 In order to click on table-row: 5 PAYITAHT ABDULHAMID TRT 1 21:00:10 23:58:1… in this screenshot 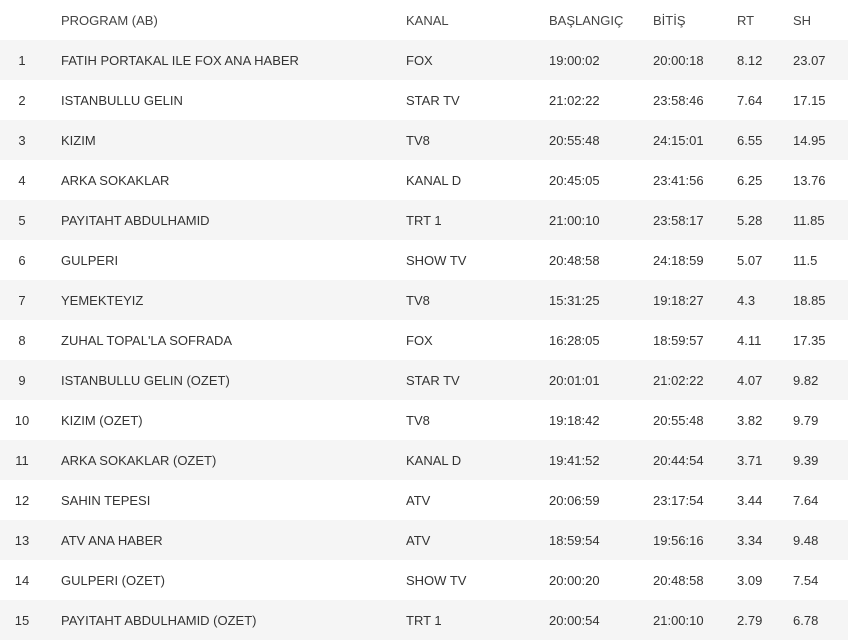, I will do `click(424, 220)`.